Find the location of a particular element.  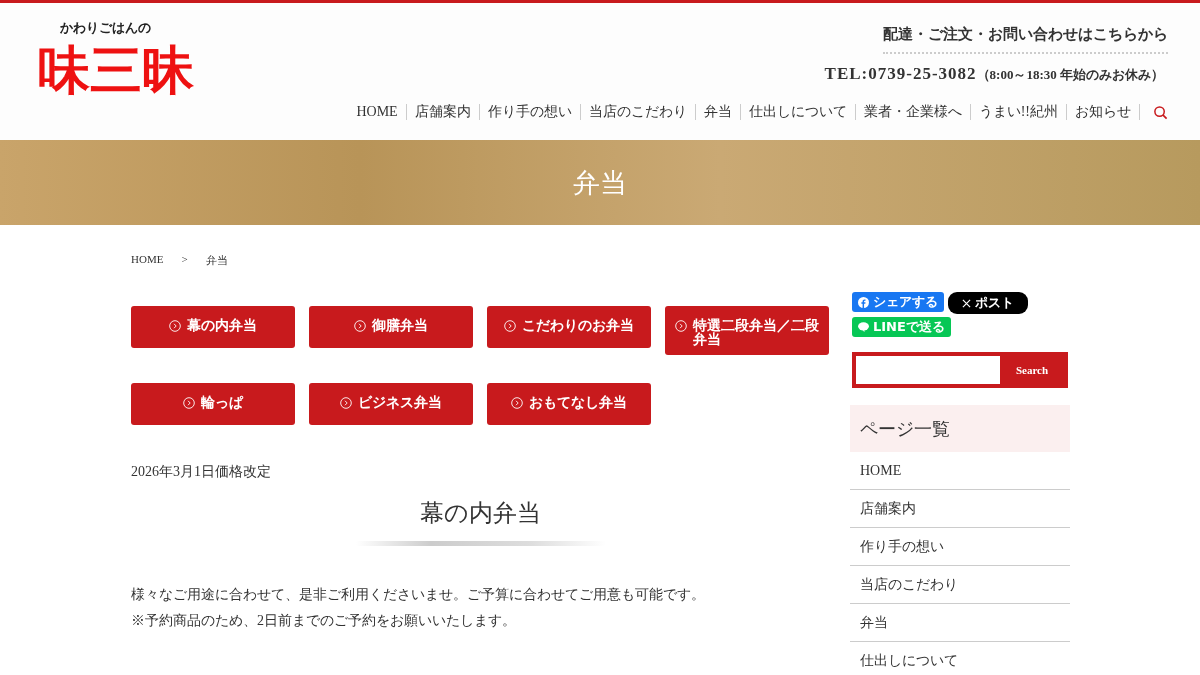

section-title: 幕の内弁当 is located at coordinates (480, 513).